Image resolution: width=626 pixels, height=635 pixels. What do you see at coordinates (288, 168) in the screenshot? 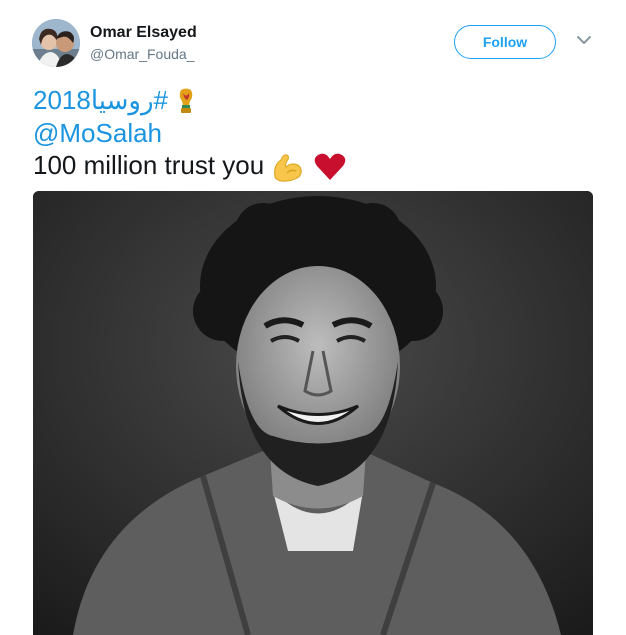
I see `flexed-biceps-icon` at bounding box center [288, 168].